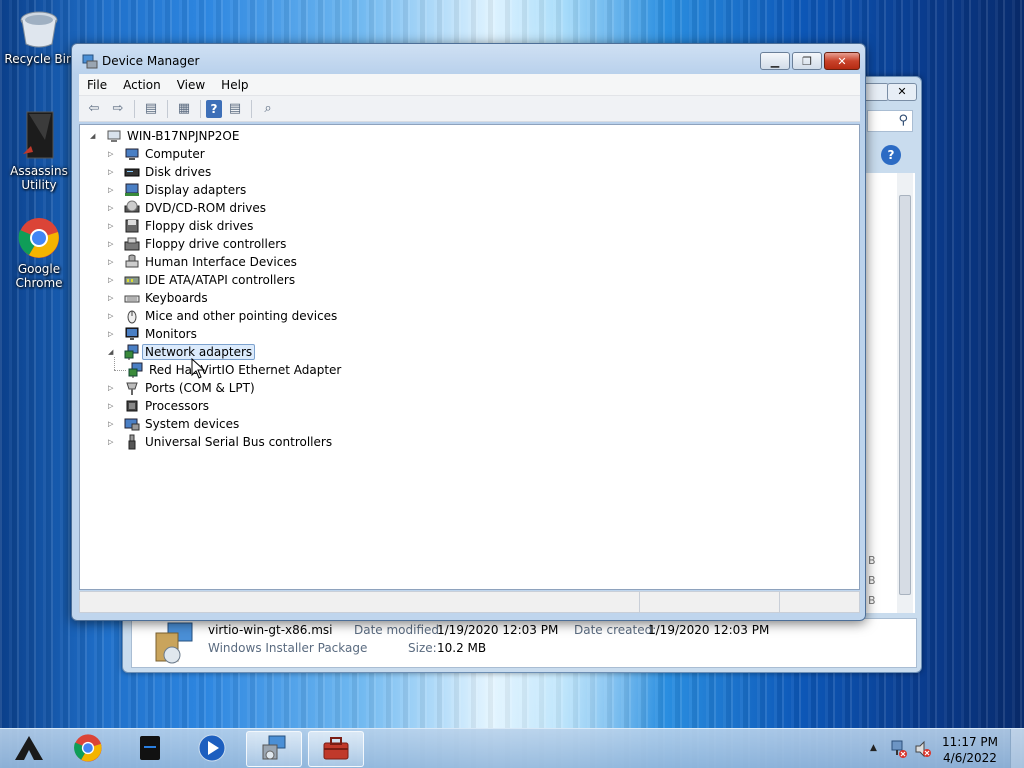 This screenshot has width=1024, height=768. What do you see at coordinates (462, 648) in the screenshot?
I see `size-value: 10.2 MB` at bounding box center [462, 648].